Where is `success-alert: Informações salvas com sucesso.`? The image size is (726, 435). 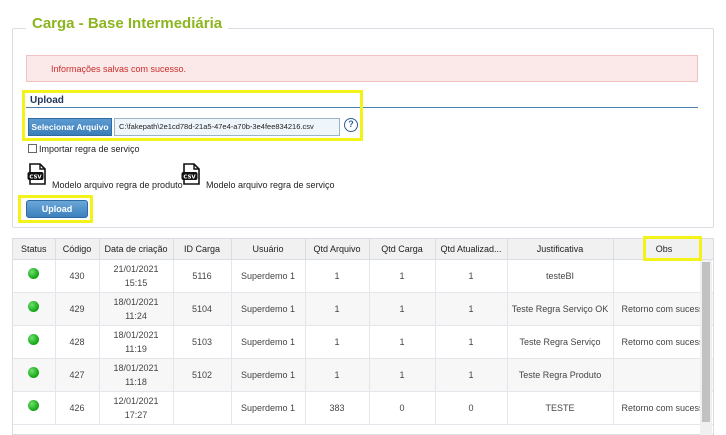 success-alert: Informações salvas com sucesso. is located at coordinates (362, 68).